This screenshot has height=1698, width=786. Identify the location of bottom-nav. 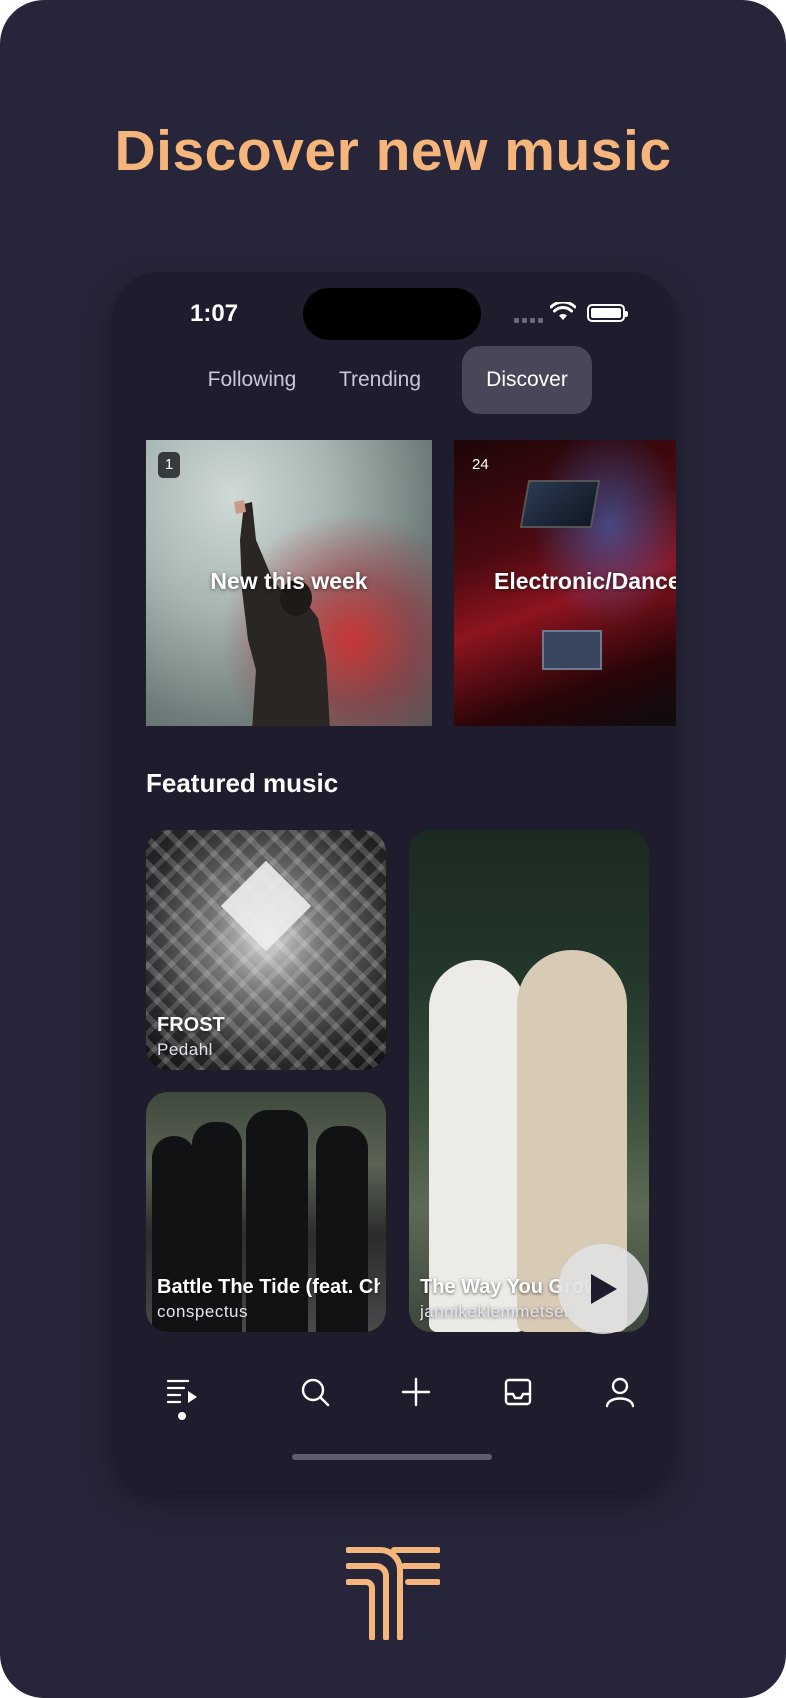
(394, 1397).